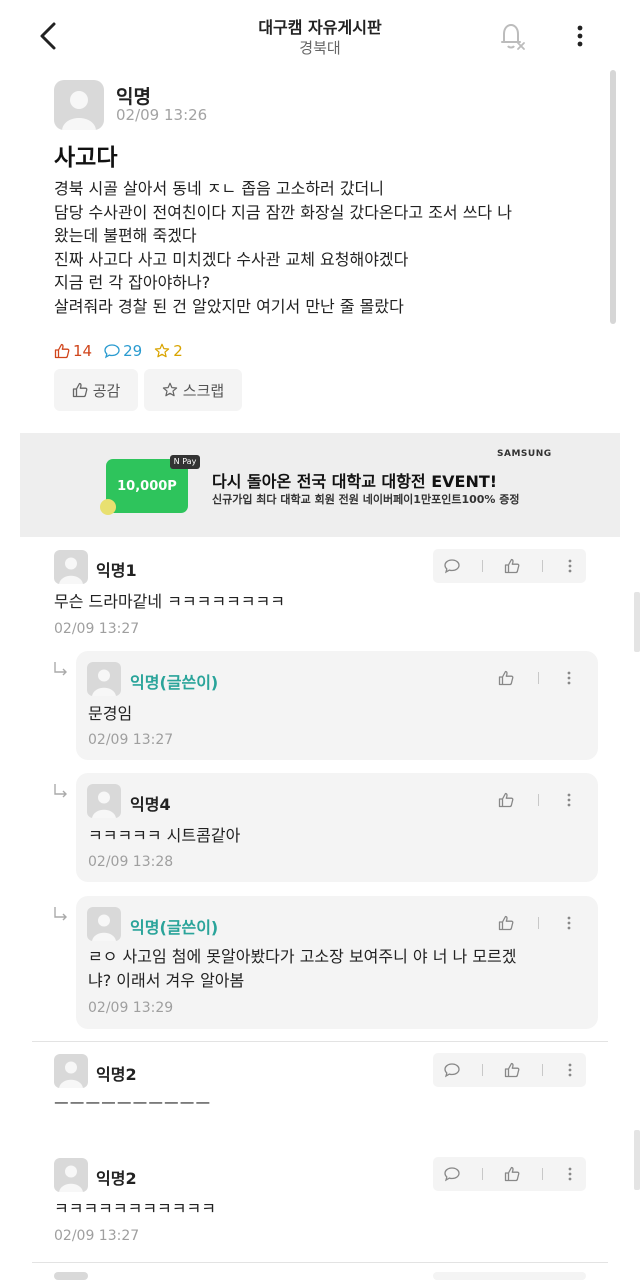  What do you see at coordinates (283, 212) in the screenshot?
I see `post-body-line: 담당 수사관이 전여친이다 지금 잠깐 화장실 갔다온다고 조서 쓰다 나` at bounding box center [283, 212].